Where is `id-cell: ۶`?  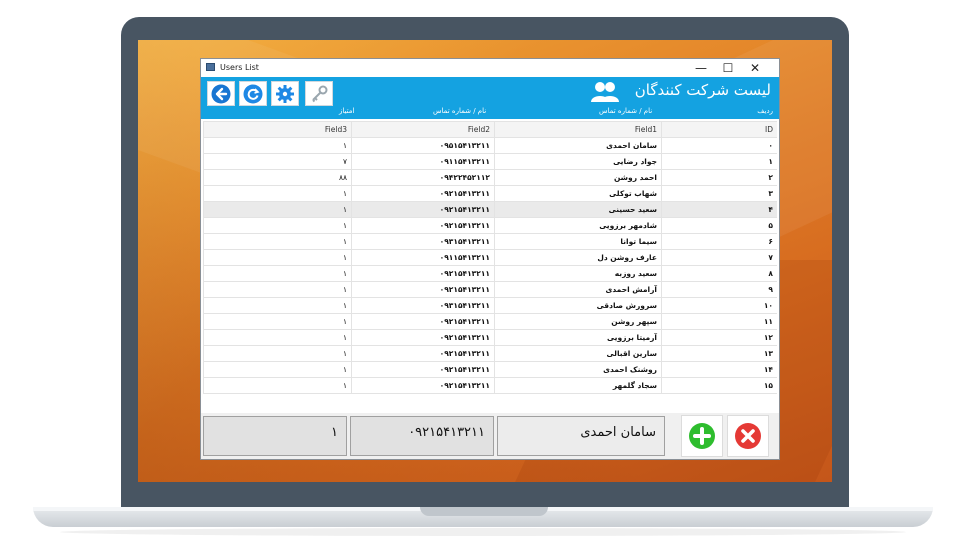 id-cell: ۶ is located at coordinates (719, 241).